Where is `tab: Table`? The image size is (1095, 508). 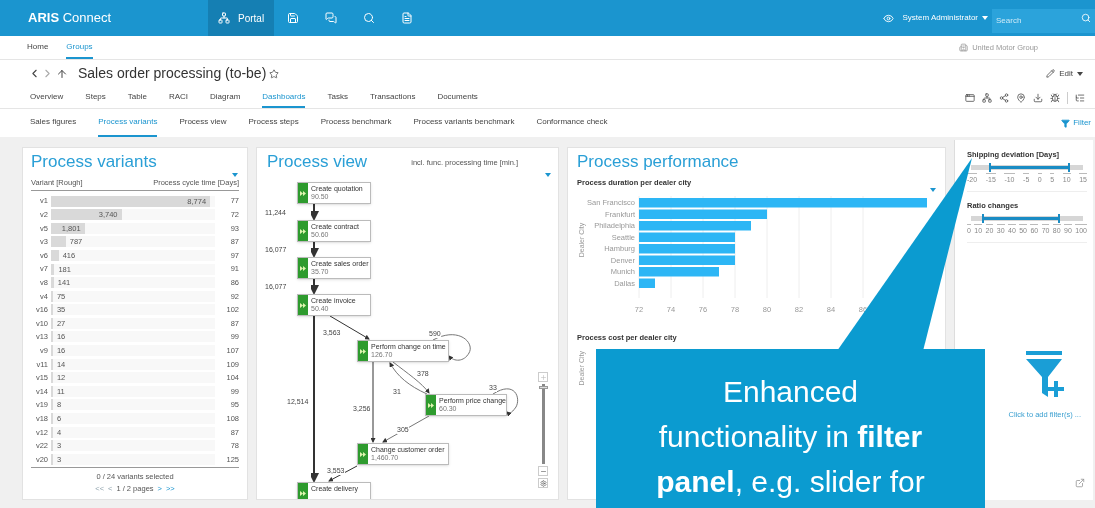 tab: Table is located at coordinates (137, 97).